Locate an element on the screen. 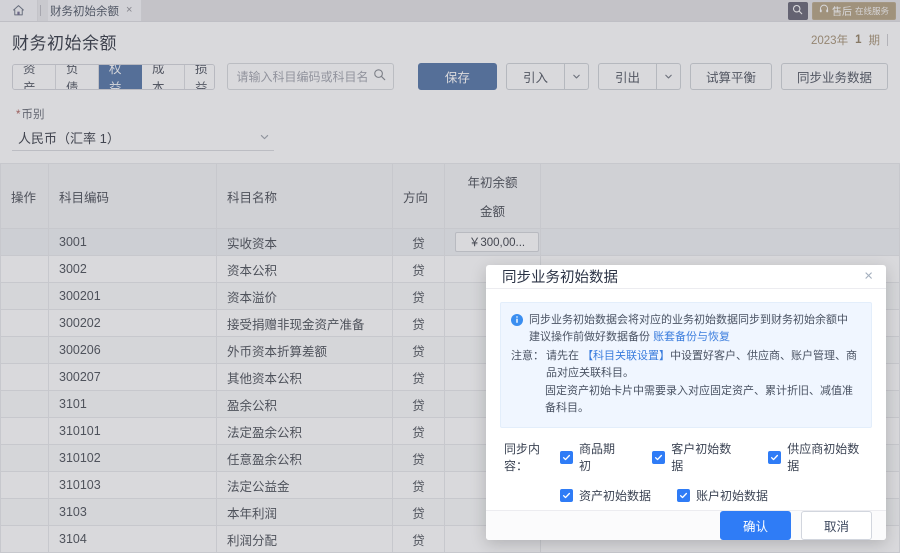 This screenshot has width=900, height=553. info-icon is located at coordinates (517, 329).